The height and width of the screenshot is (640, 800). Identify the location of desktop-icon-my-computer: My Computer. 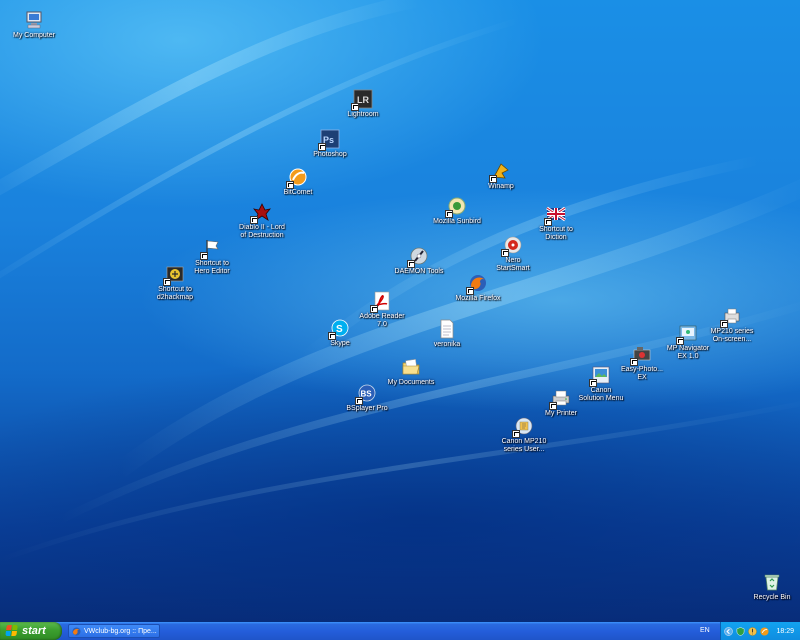
(36, 25).